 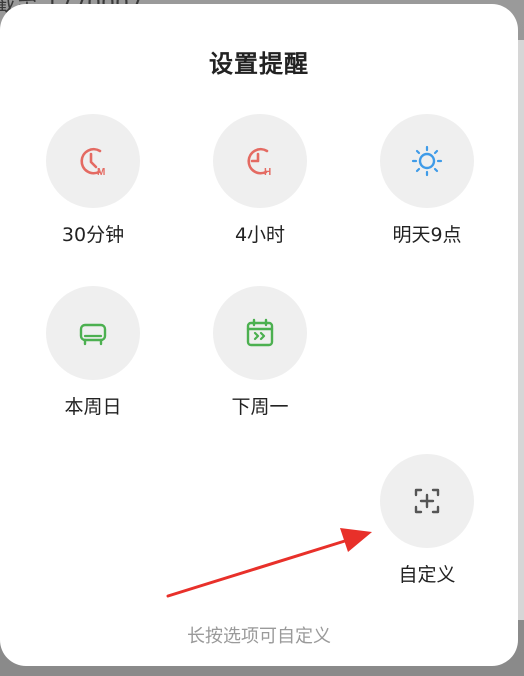 What do you see at coordinates (260, 407) in the screenshot?
I see `option-label: 下周一` at bounding box center [260, 407].